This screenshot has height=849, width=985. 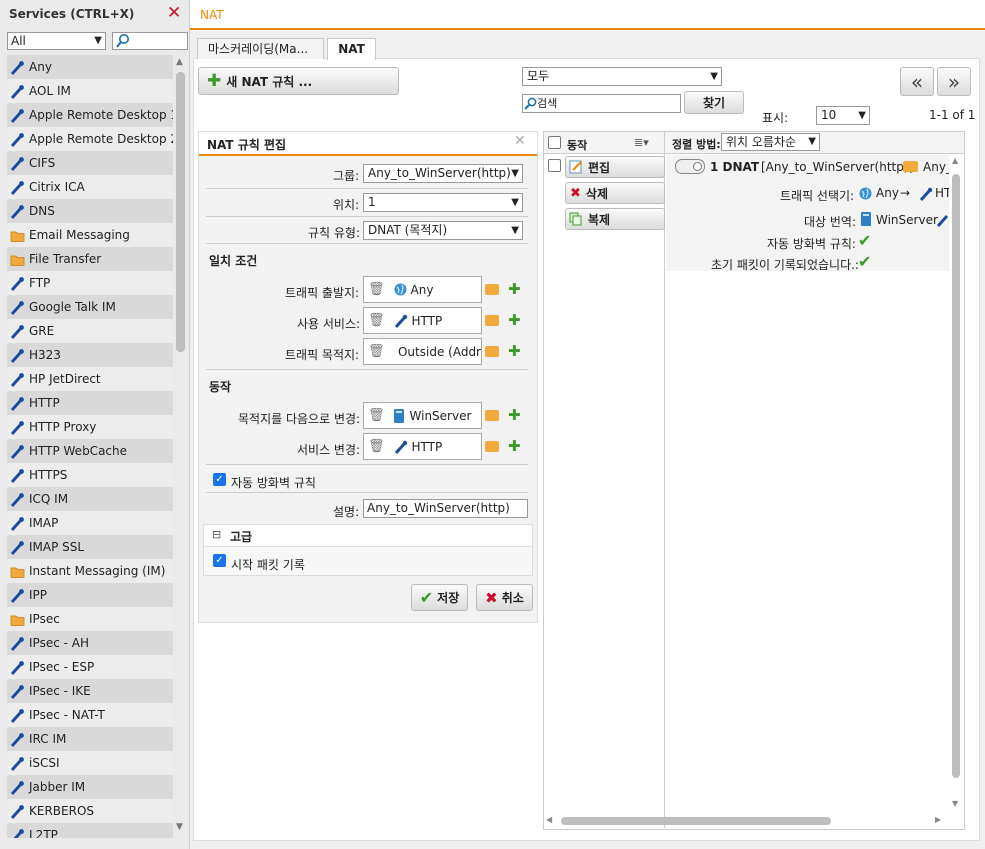 I want to click on service-list-item: HTTPS, so click(x=90, y=475).